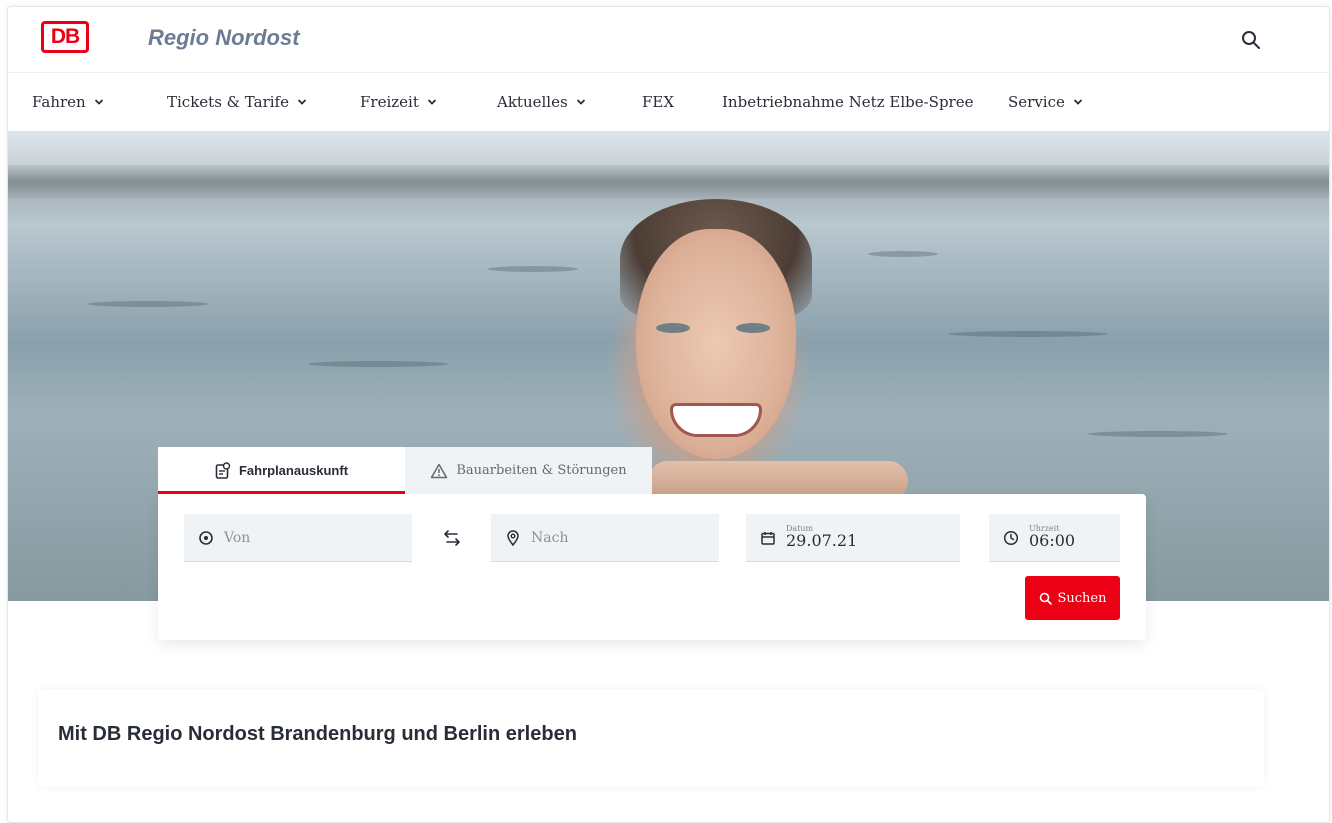 This screenshot has height=823, width=1332. Describe the element at coordinates (389, 102) in the screenshot. I see `nav-item-label: Freizeit` at that location.